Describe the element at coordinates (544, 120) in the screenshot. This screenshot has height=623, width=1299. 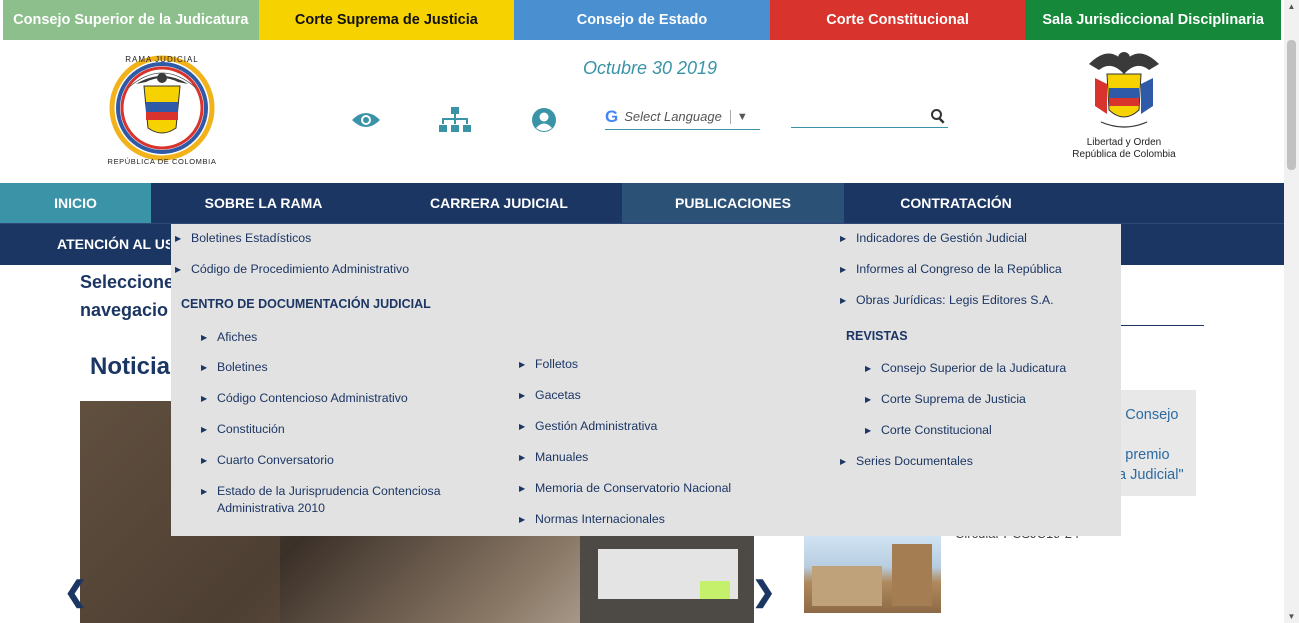
I see `user-icon` at that location.